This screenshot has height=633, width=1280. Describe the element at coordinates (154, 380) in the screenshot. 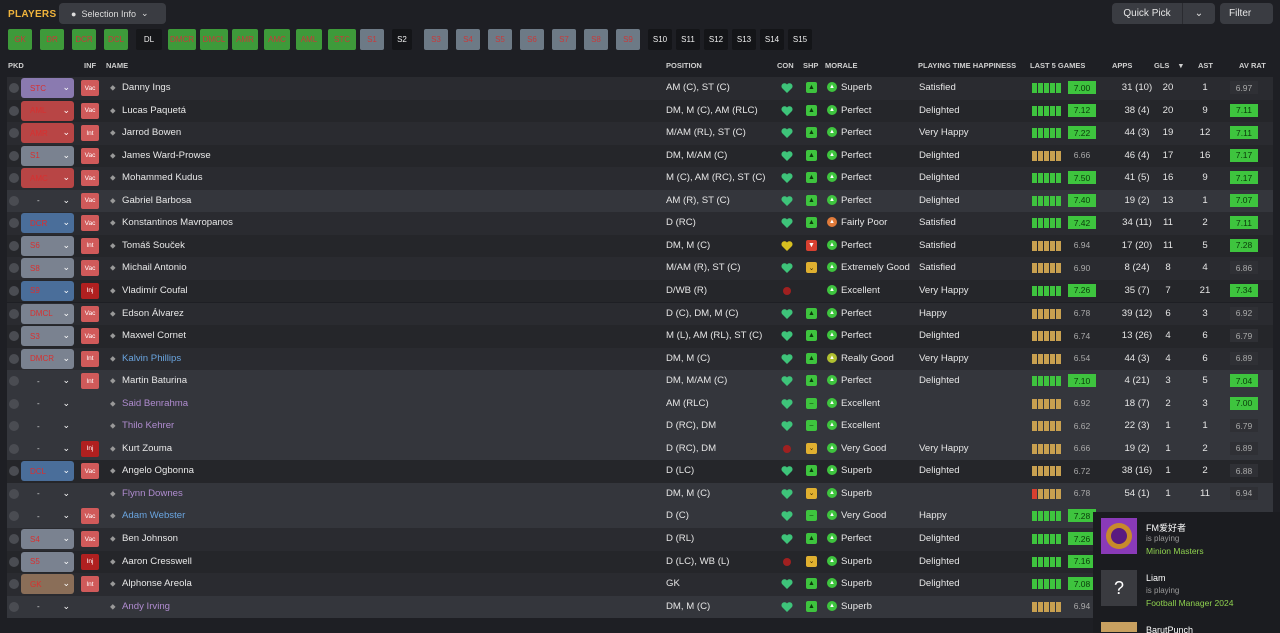

I see `player-name: Martin Baturina` at that location.